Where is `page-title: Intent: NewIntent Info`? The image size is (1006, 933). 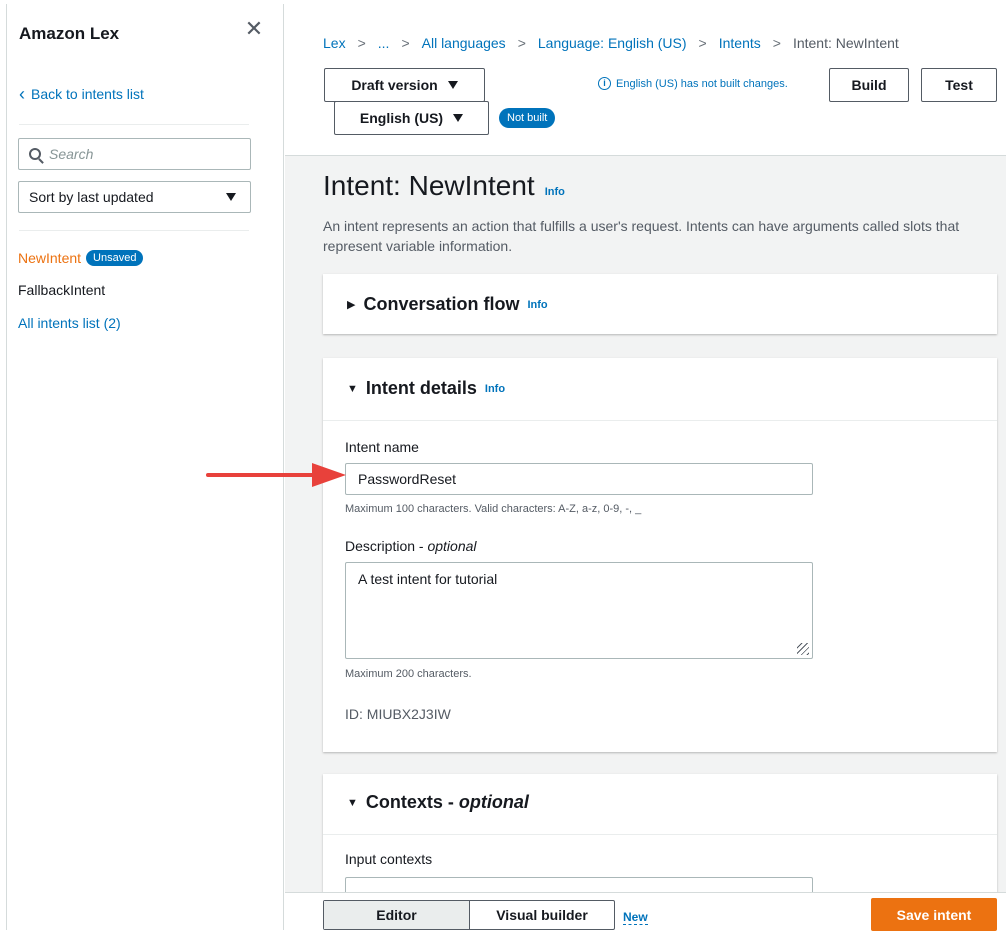
page-title: Intent: NewIntent Info is located at coordinates (444, 186).